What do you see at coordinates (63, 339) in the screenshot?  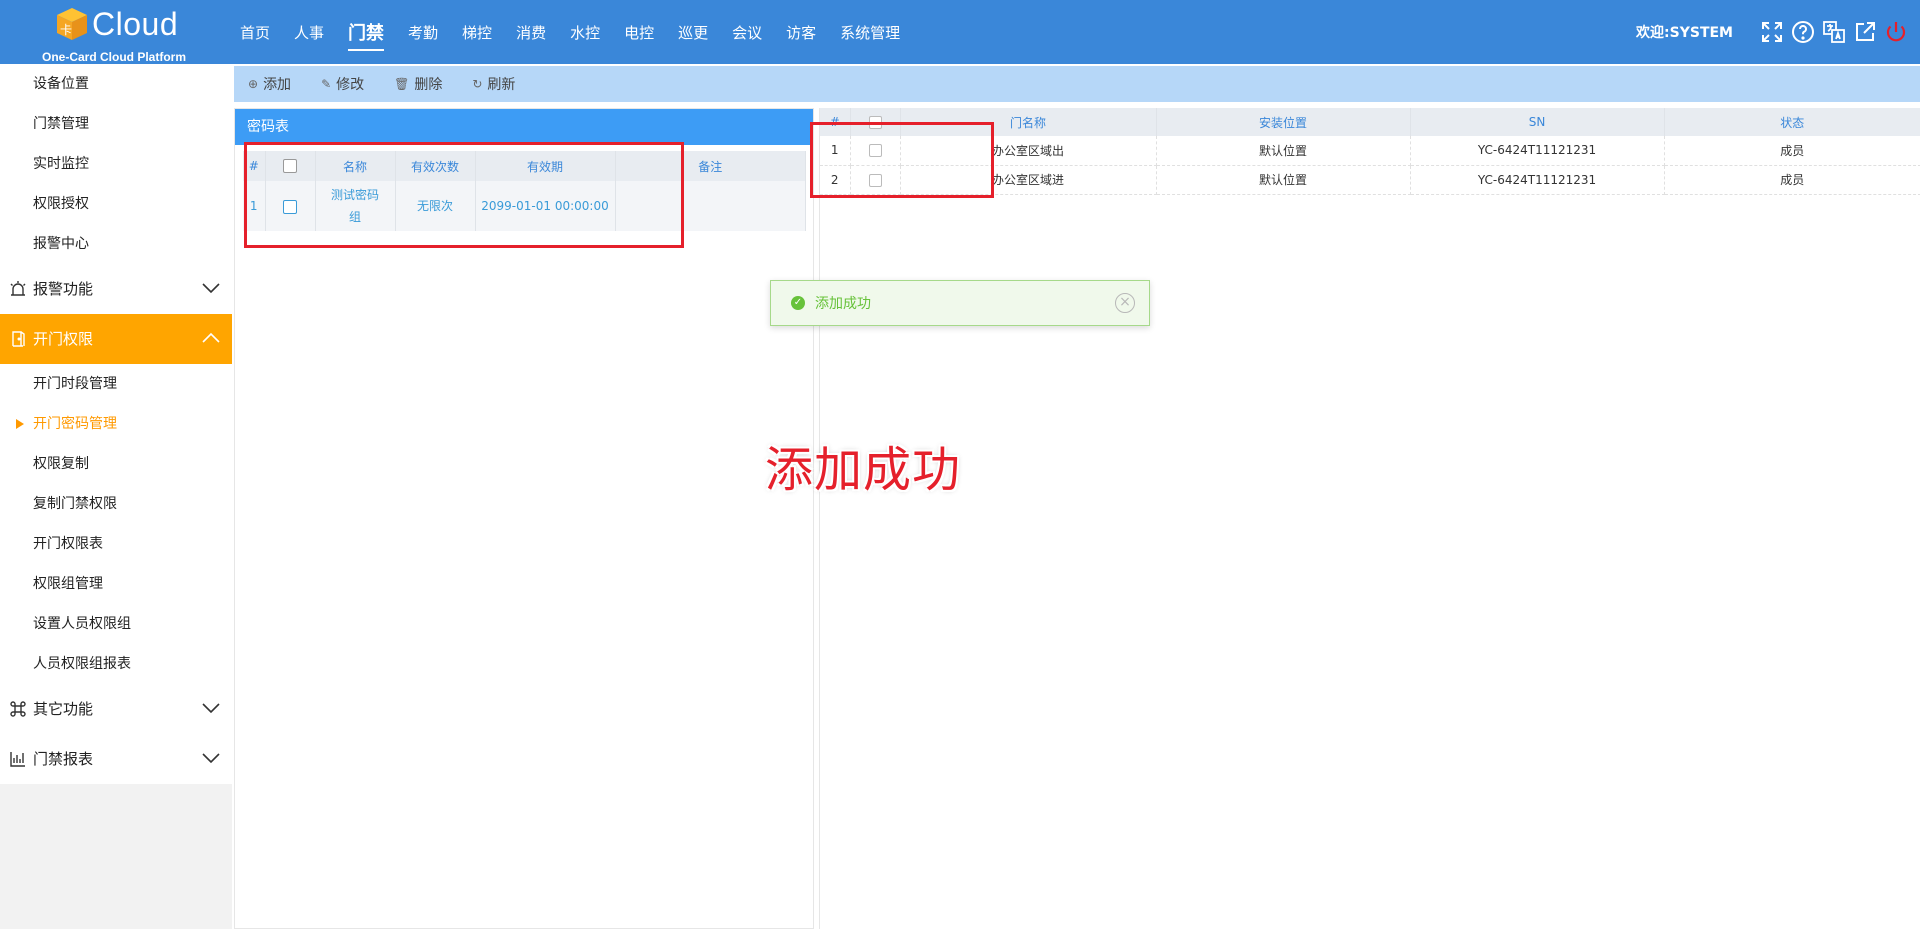 I see `sidebar-group-open-label: 开门权限` at bounding box center [63, 339].